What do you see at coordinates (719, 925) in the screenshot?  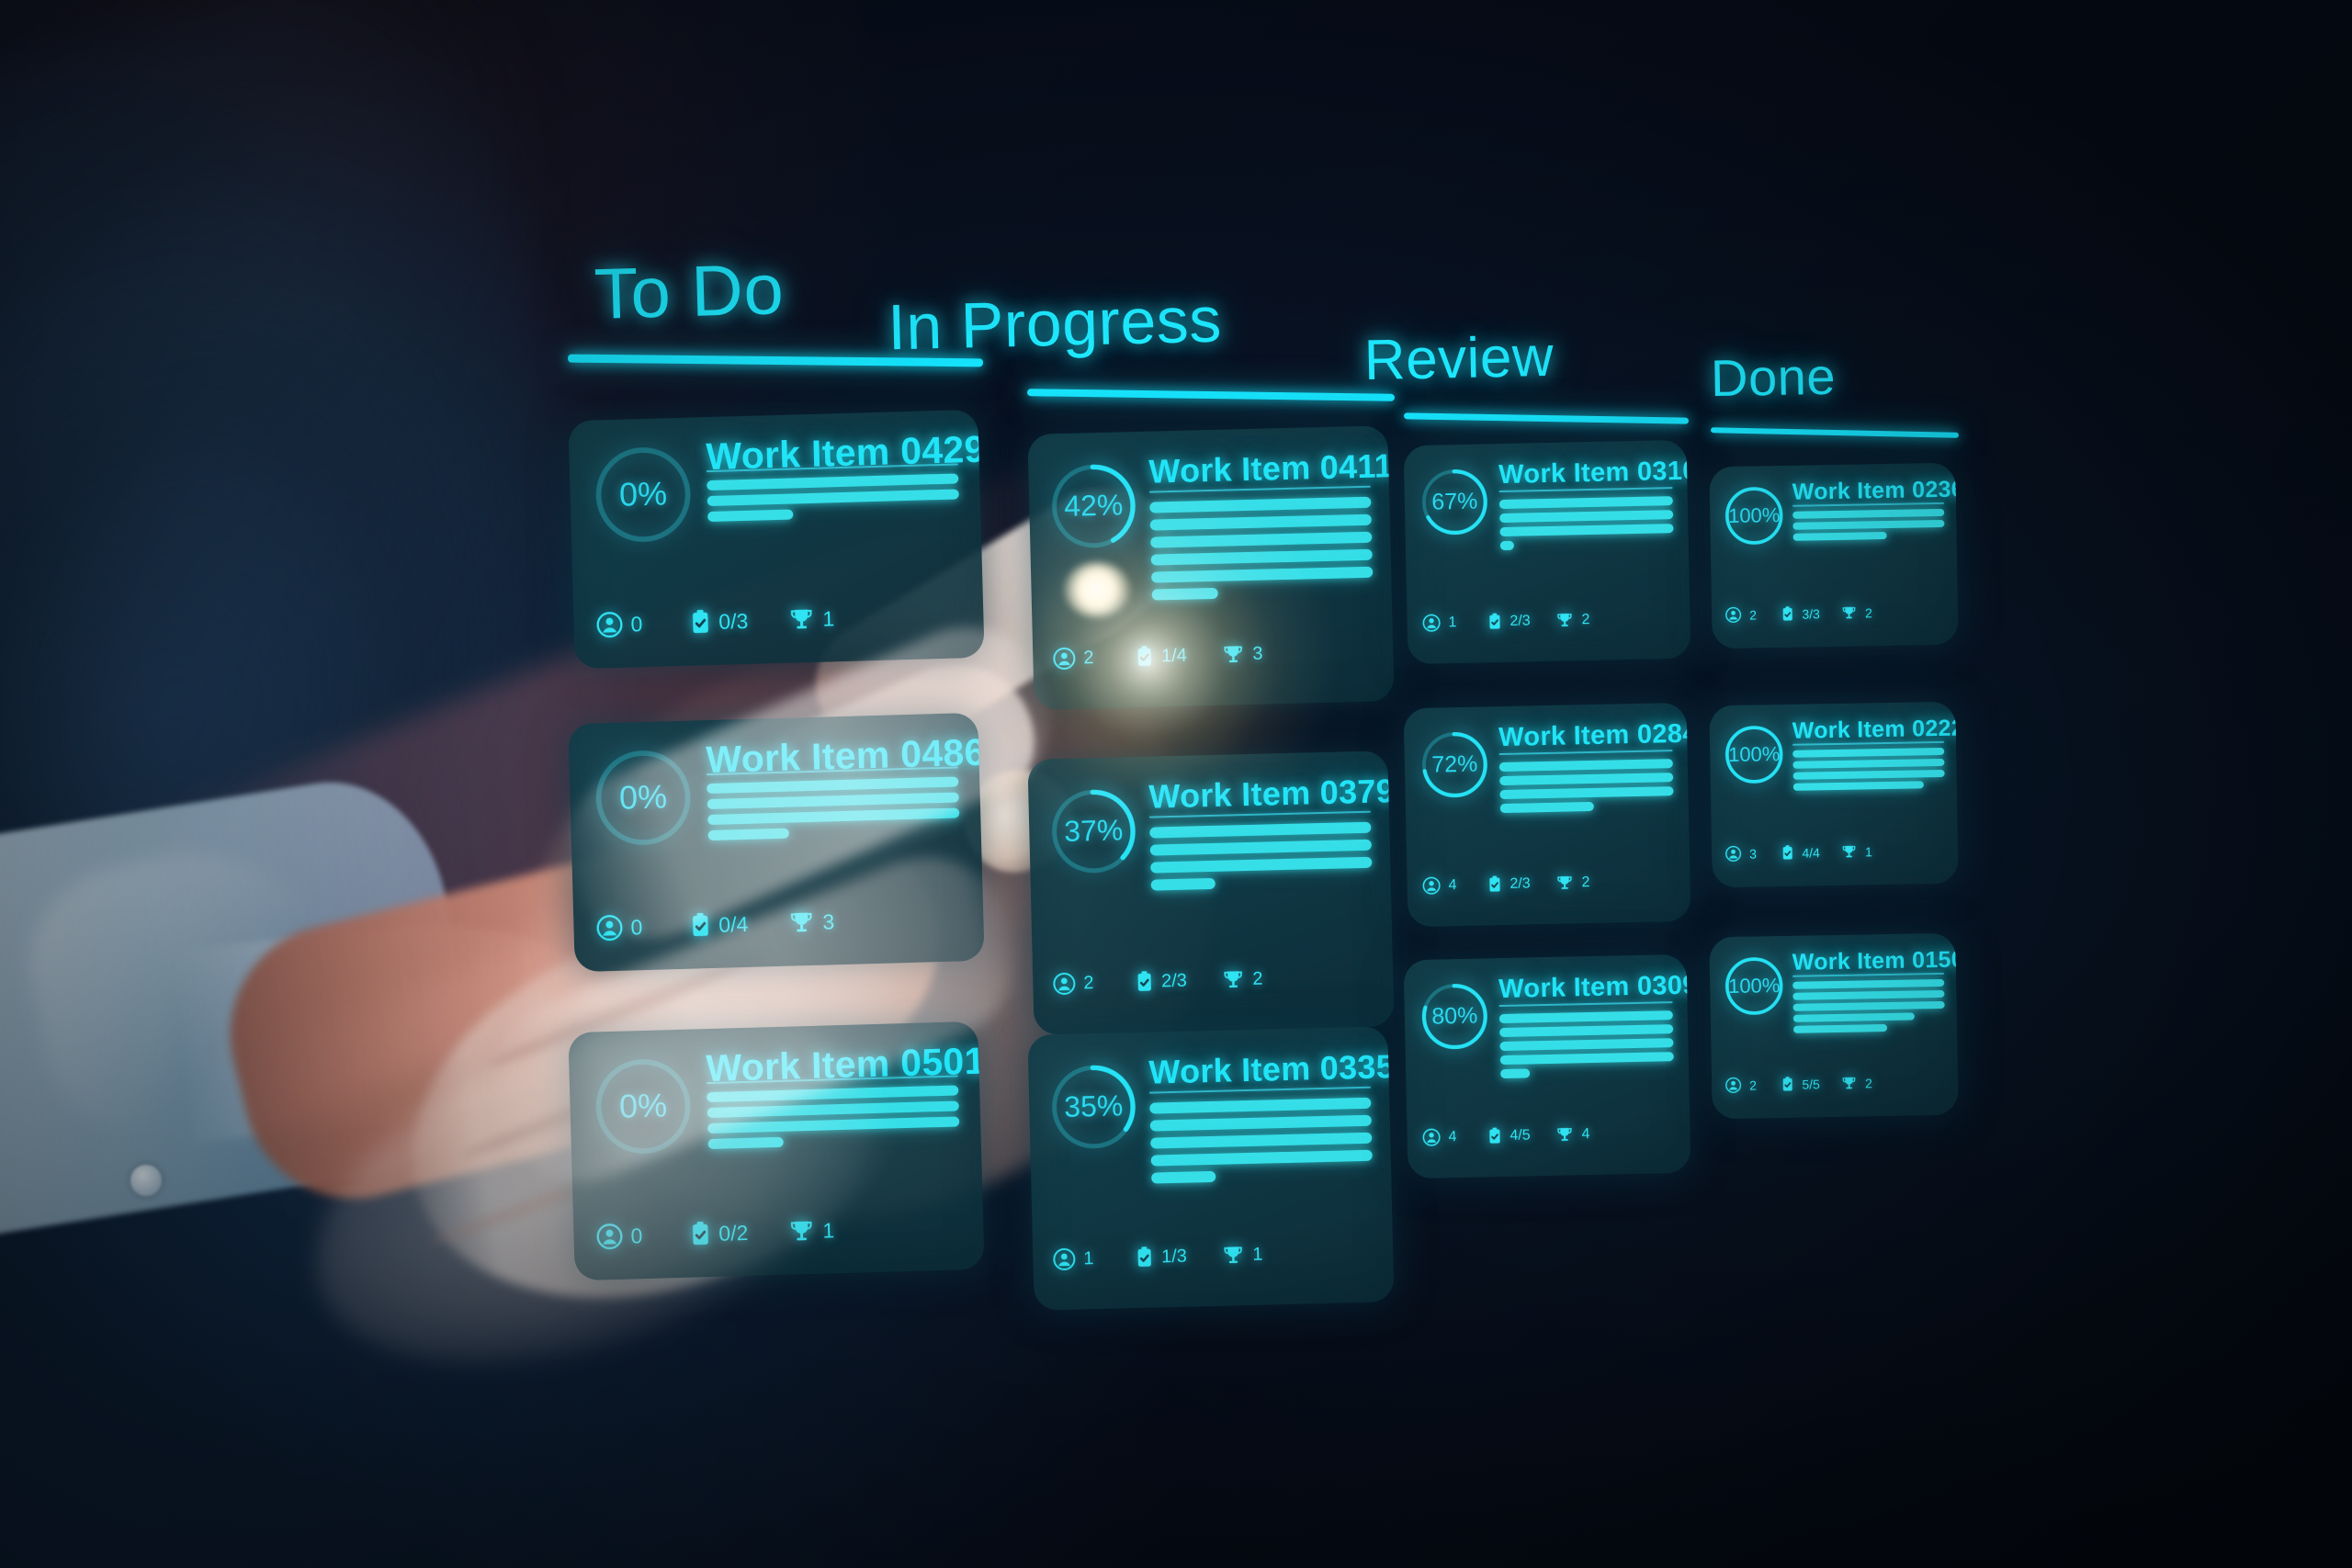 I see `checklist-meta: 0/4` at bounding box center [719, 925].